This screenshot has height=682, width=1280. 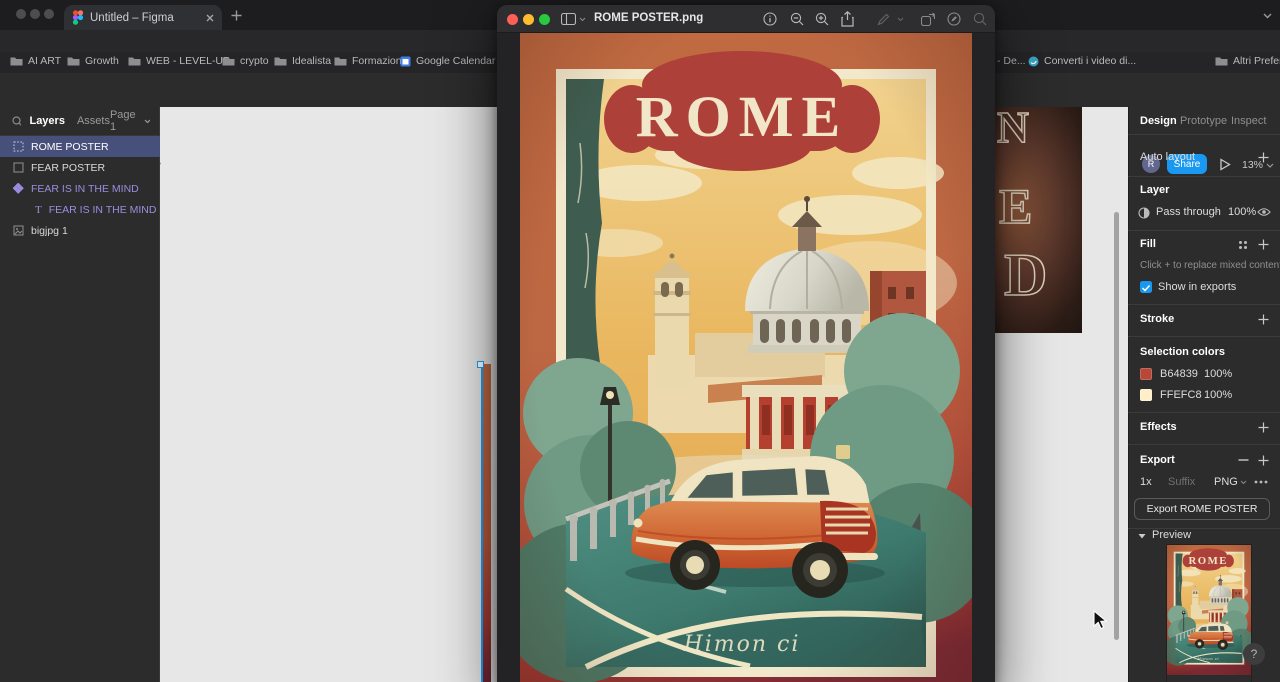 I want to click on export-remove-icon, so click(x=1243, y=460).